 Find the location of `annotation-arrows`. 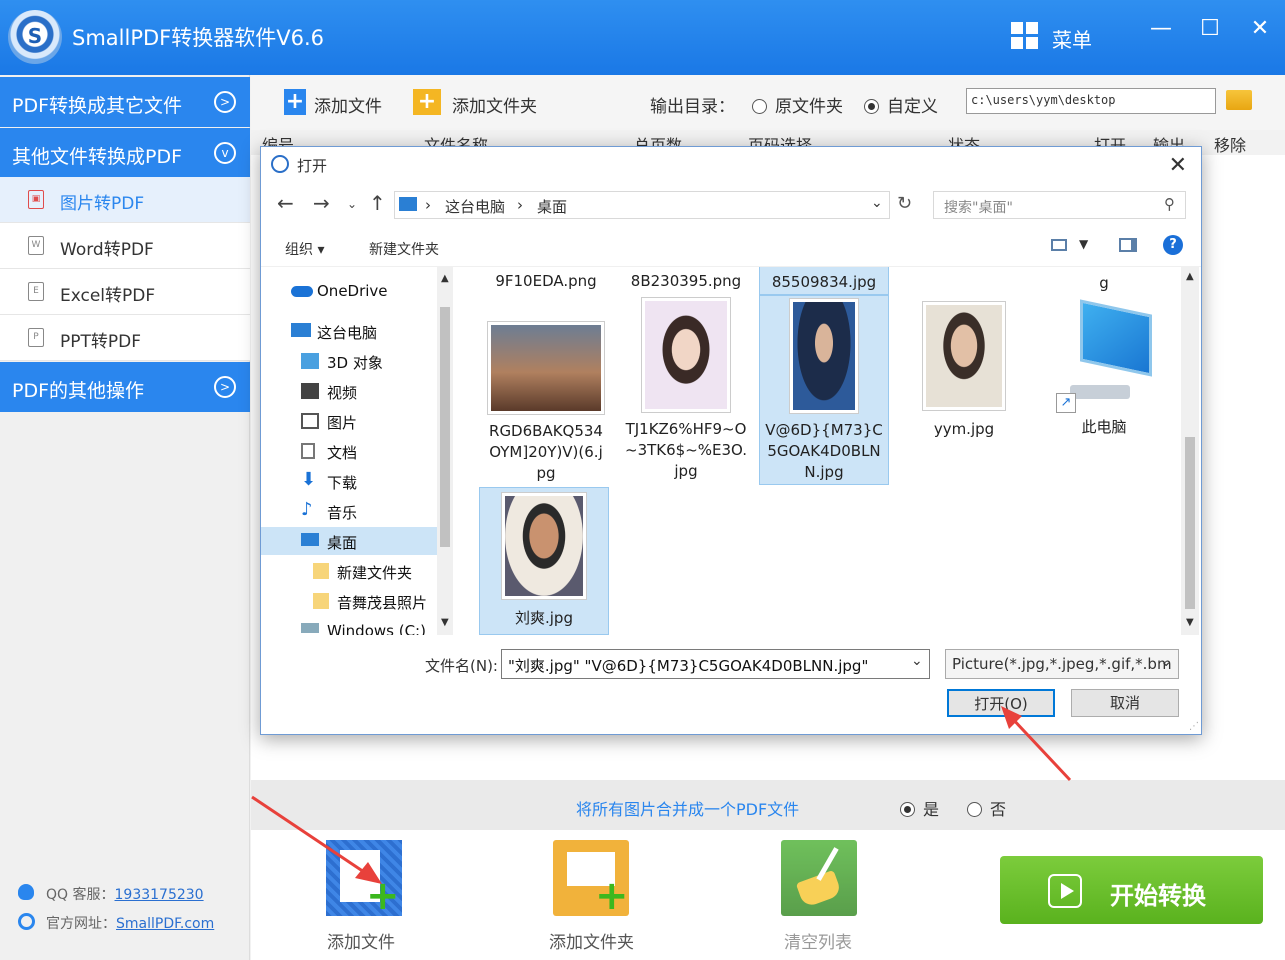

annotation-arrows is located at coordinates (661, 795).